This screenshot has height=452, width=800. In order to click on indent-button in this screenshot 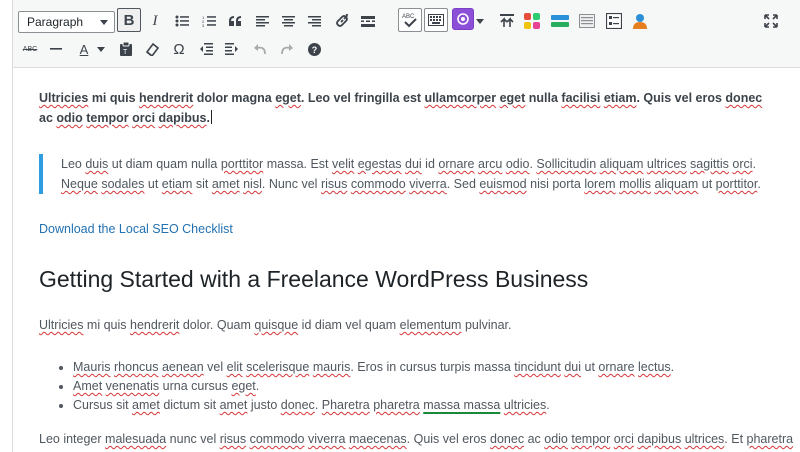, I will do `click(232, 49)`.